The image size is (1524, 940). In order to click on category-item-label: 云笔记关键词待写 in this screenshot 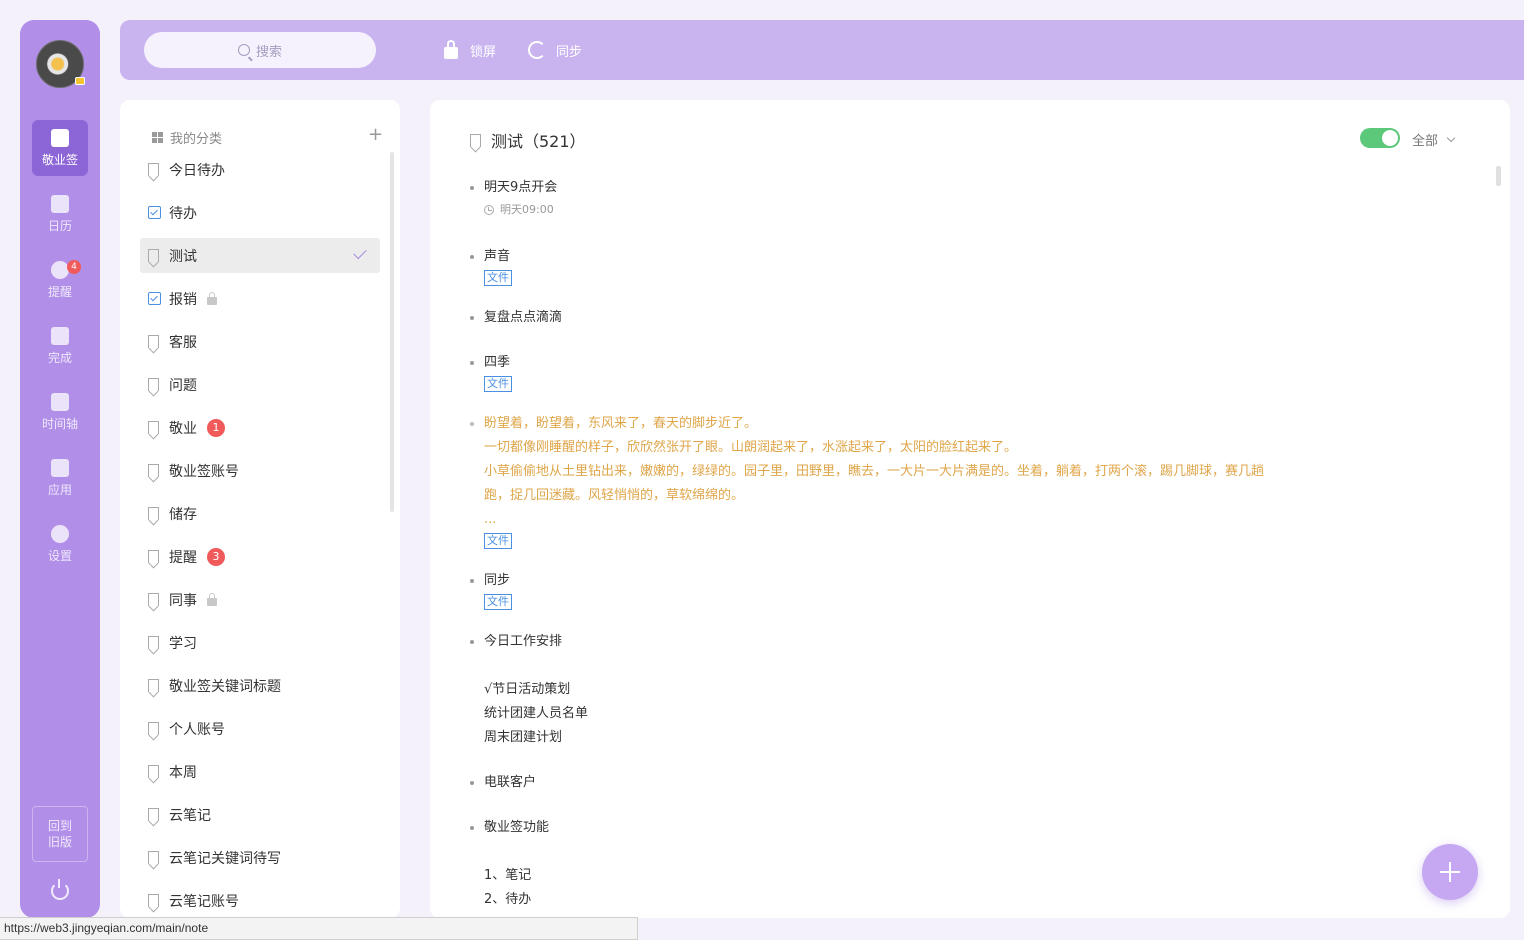, I will do `click(225, 858)`.